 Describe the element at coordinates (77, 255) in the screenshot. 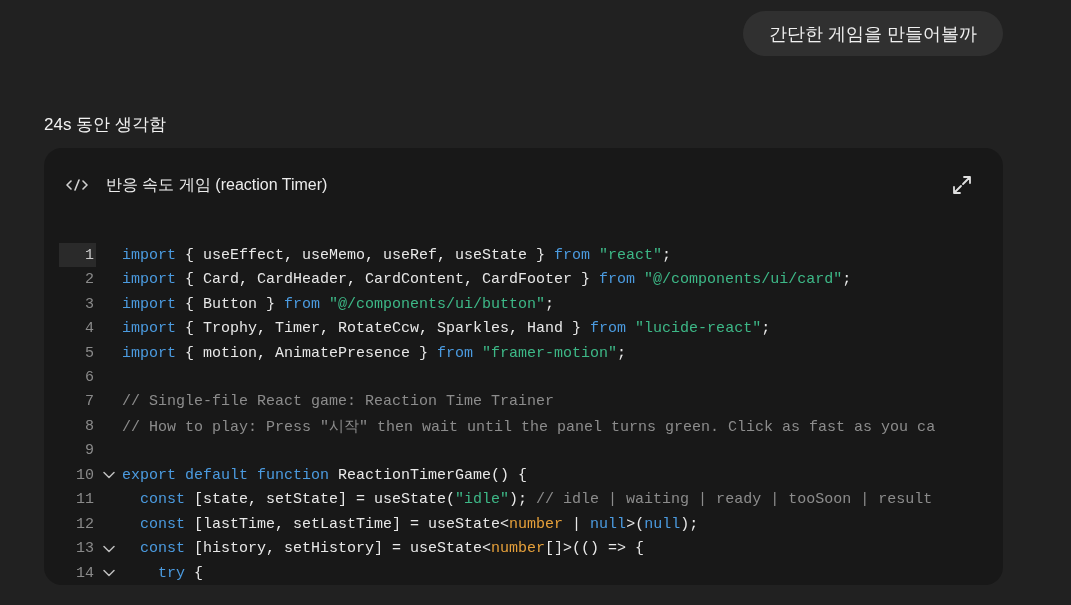

I see `line-number: 1` at that location.